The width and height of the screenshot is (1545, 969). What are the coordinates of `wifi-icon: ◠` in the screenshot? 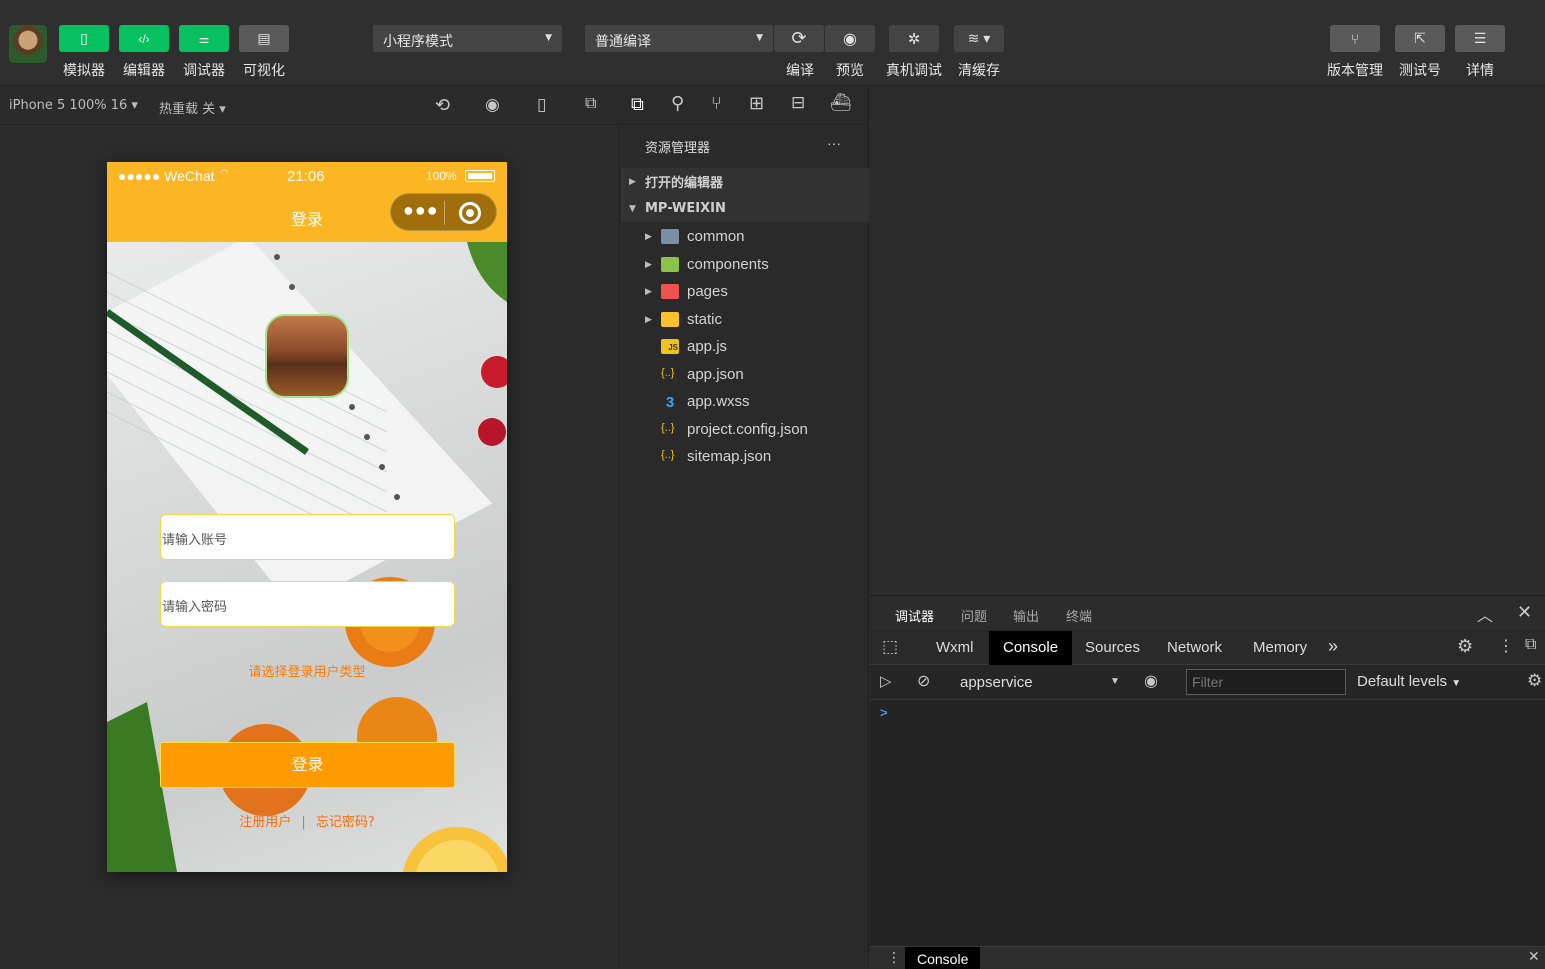 It's located at (224, 173).